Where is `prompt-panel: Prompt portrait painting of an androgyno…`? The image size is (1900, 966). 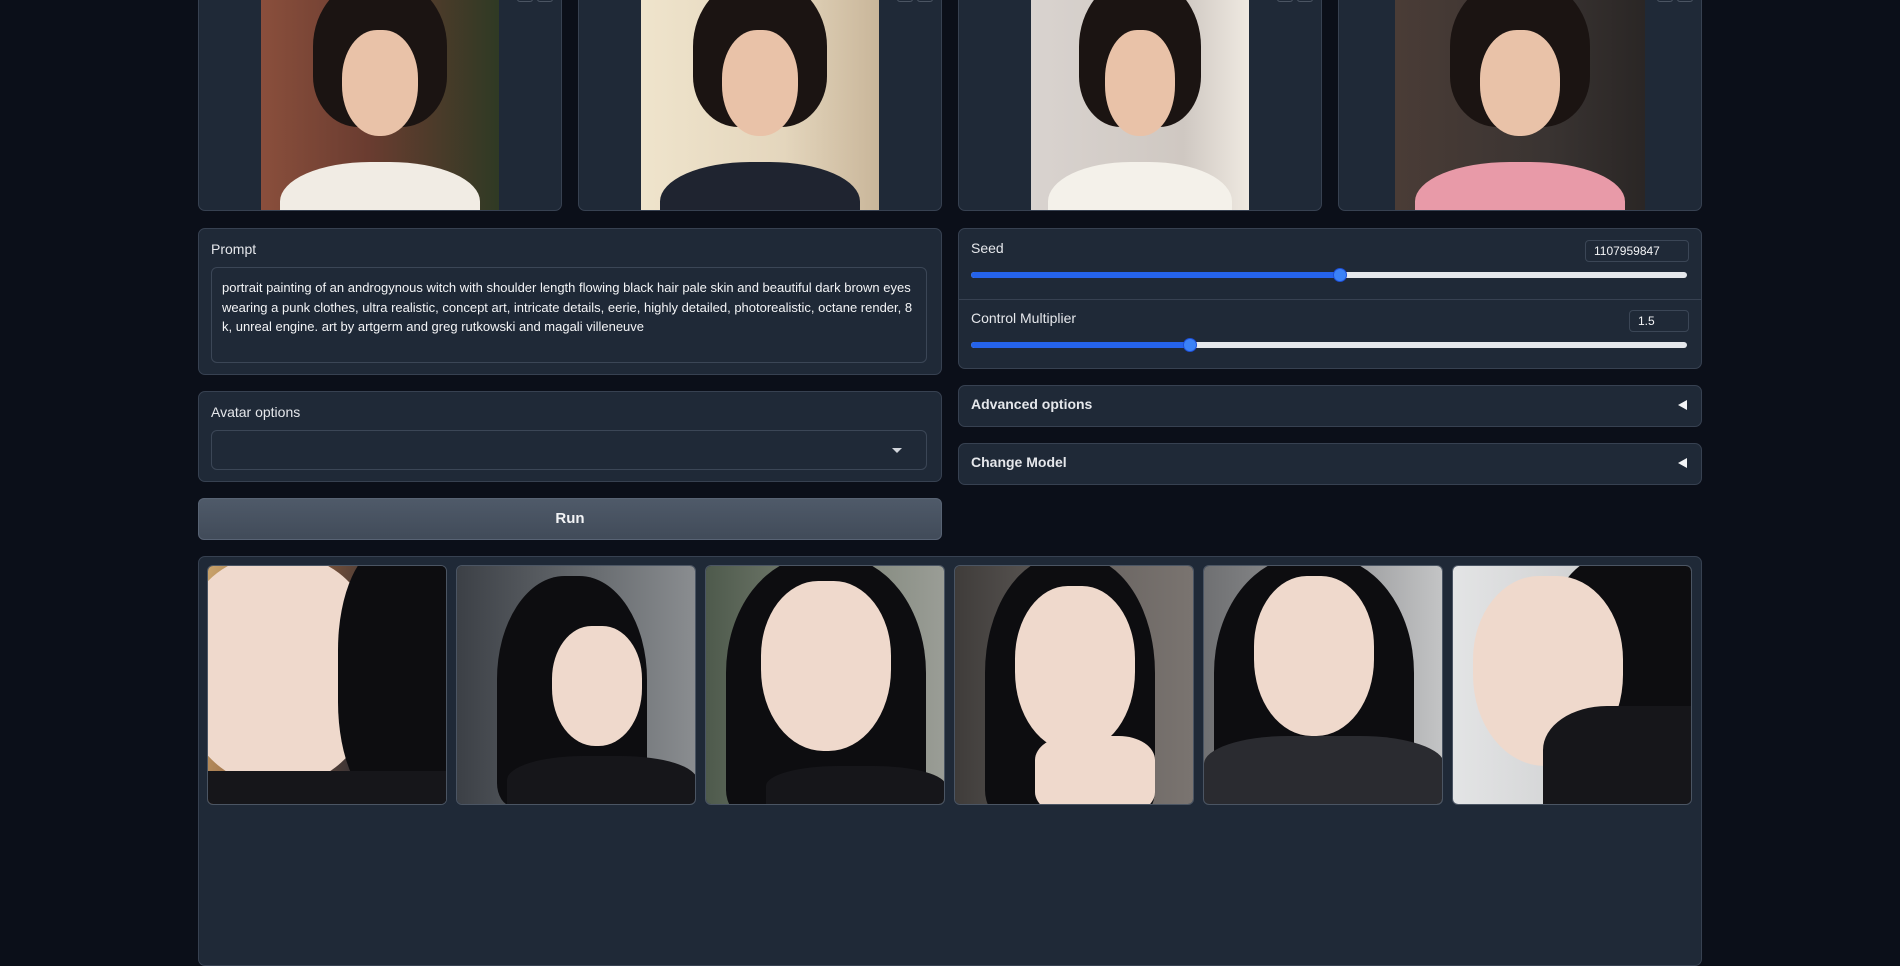
prompt-panel: Prompt portrait painting of an androgyno… is located at coordinates (570, 301).